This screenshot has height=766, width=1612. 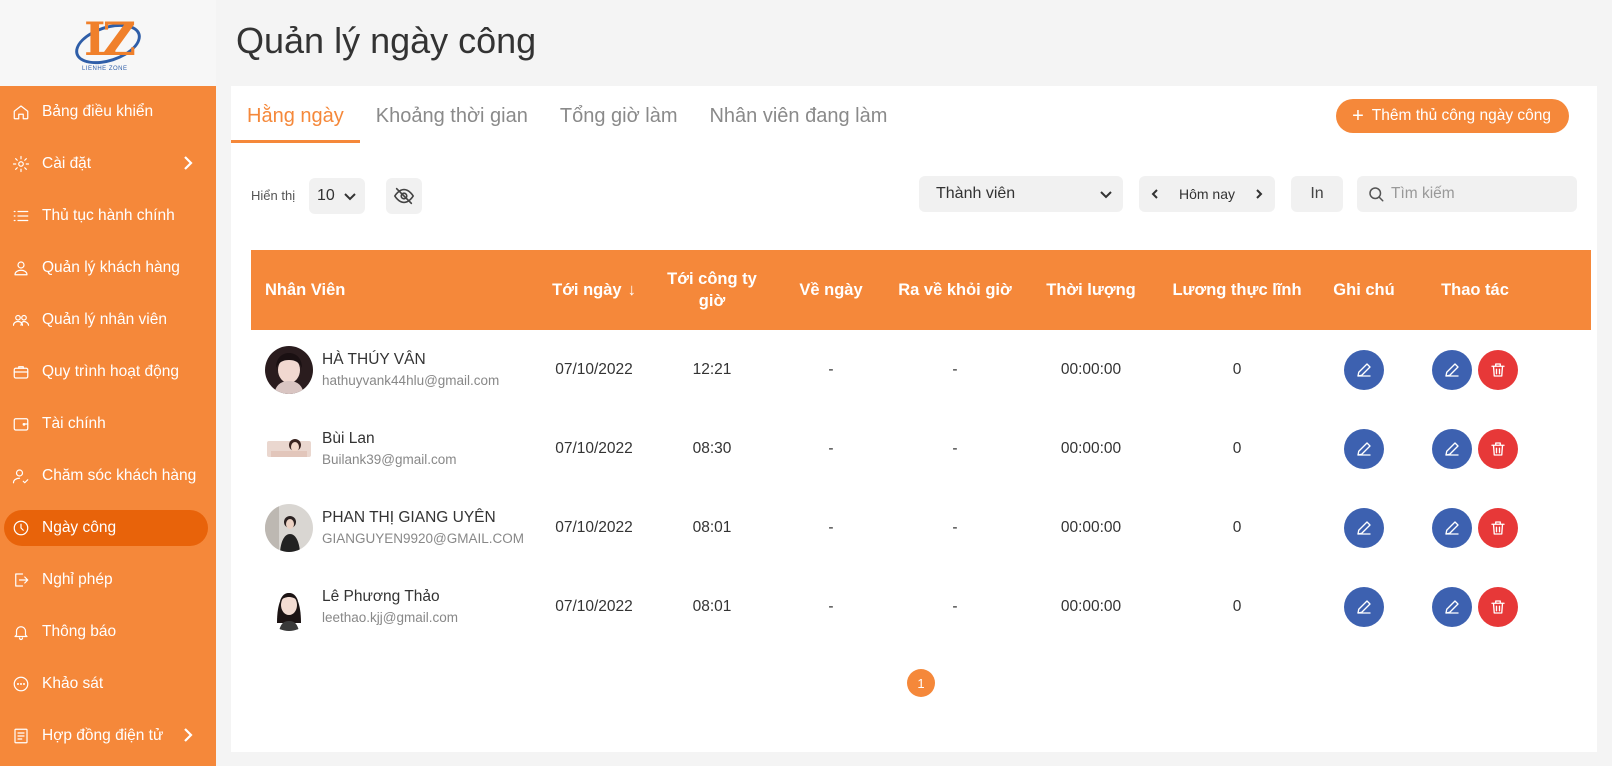 I want to click on eye-off-icon, so click(x=404, y=196).